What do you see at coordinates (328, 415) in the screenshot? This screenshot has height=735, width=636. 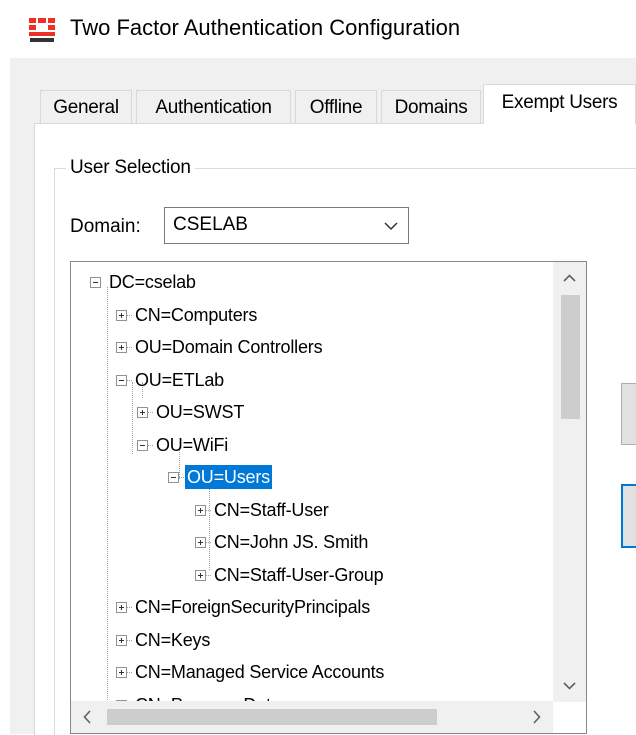 I see `tree-node: OU=SWST` at bounding box center [328, 415].